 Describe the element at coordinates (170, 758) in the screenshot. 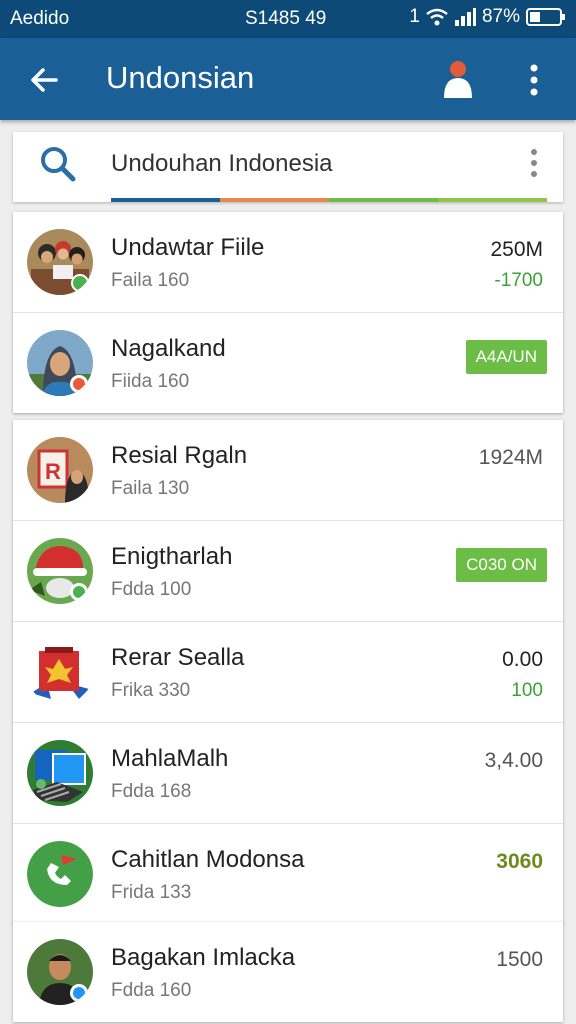

I see `item-title: MahlaMalh` at that location.